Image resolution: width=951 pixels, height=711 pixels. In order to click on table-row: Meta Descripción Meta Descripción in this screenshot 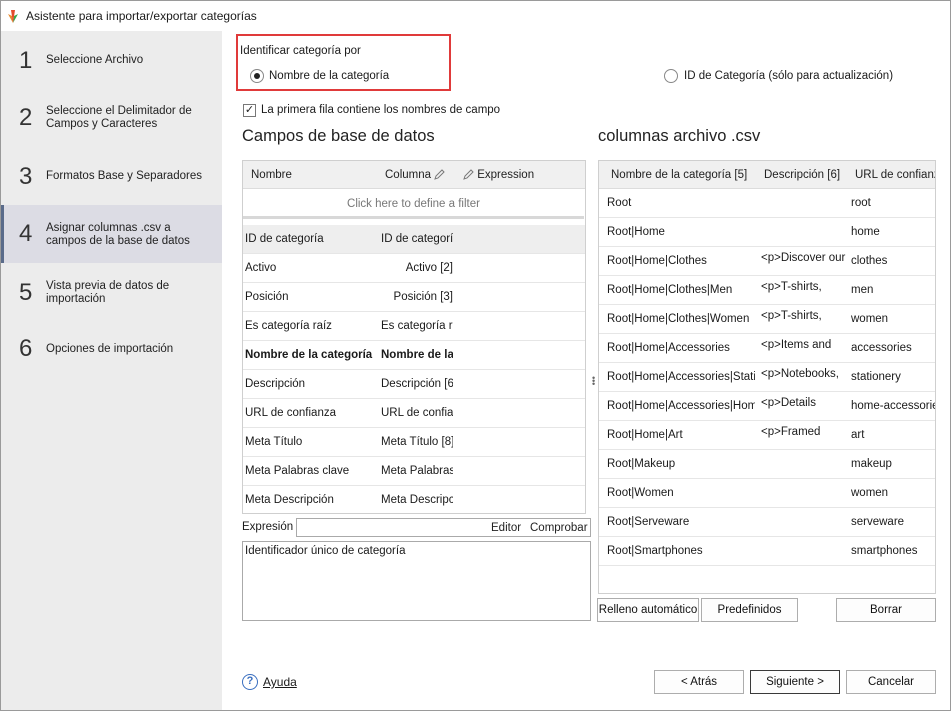, I will do `click(414, 499)`.